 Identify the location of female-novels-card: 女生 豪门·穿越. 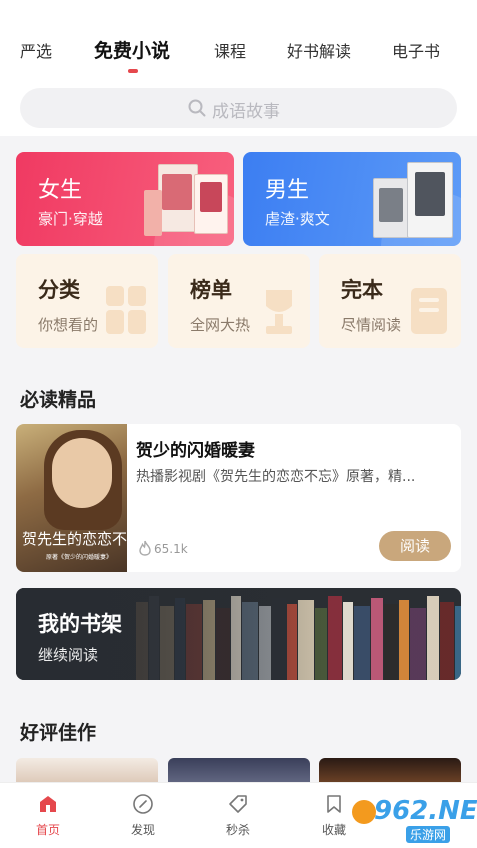
(125, 199).